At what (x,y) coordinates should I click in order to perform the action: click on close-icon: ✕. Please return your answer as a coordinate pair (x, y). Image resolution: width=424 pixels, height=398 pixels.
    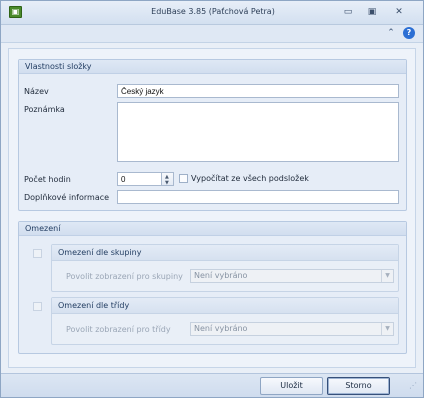
    Looking at the image, I should click on (399, 12).